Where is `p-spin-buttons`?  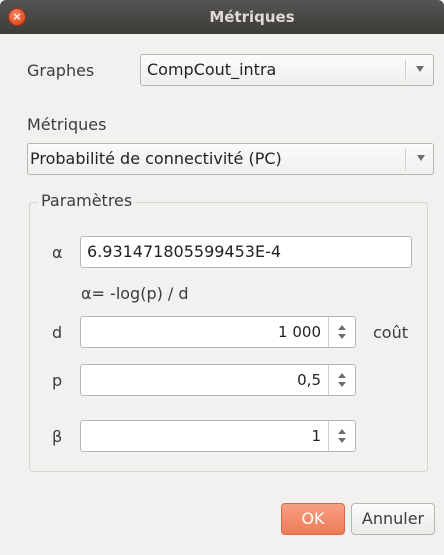 p-spin-buttons is located at coordinates (341, 380).